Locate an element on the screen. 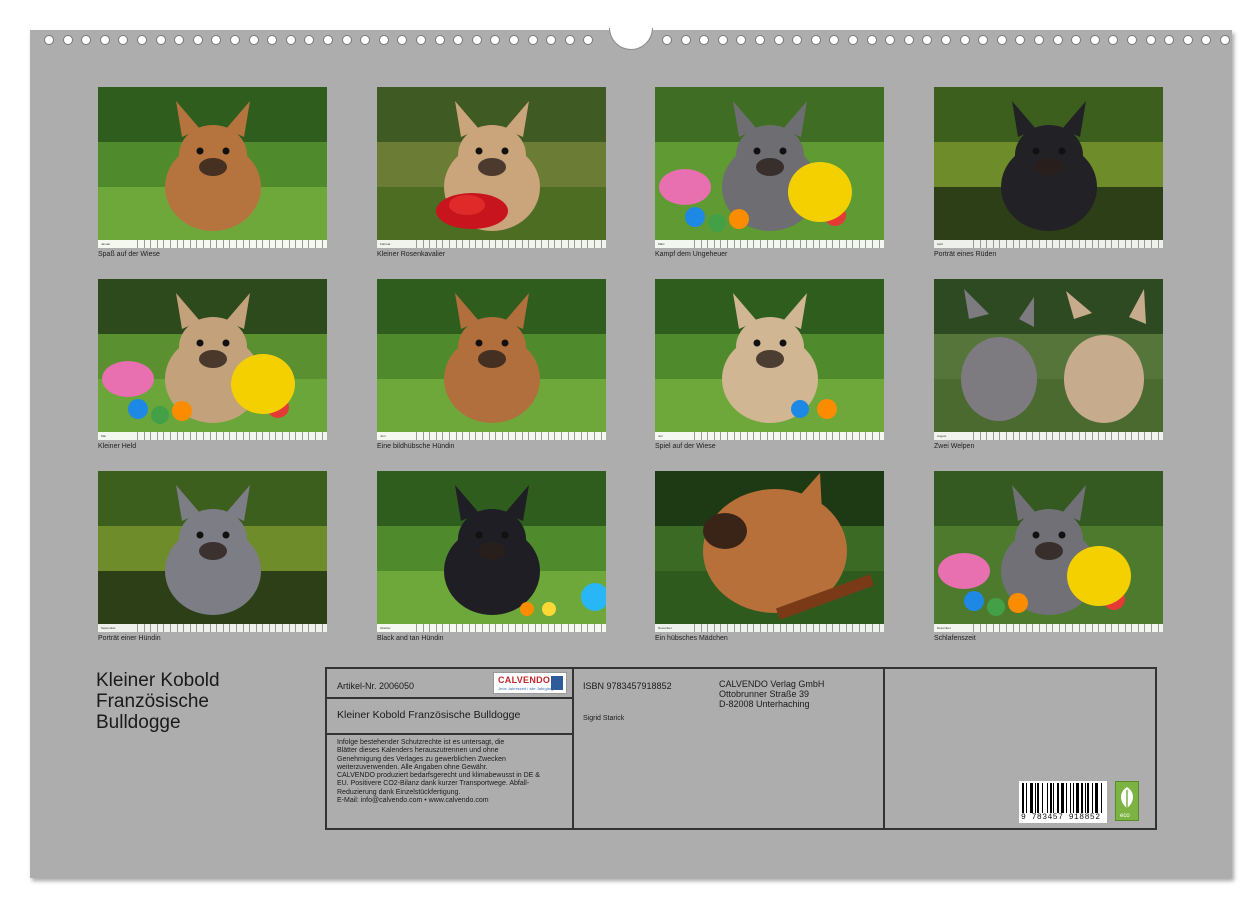 Image resolution: width=1260 pixels, height=908 pixels. month-caption: Porträt einer Hündin is located at coordinates (129, 638).